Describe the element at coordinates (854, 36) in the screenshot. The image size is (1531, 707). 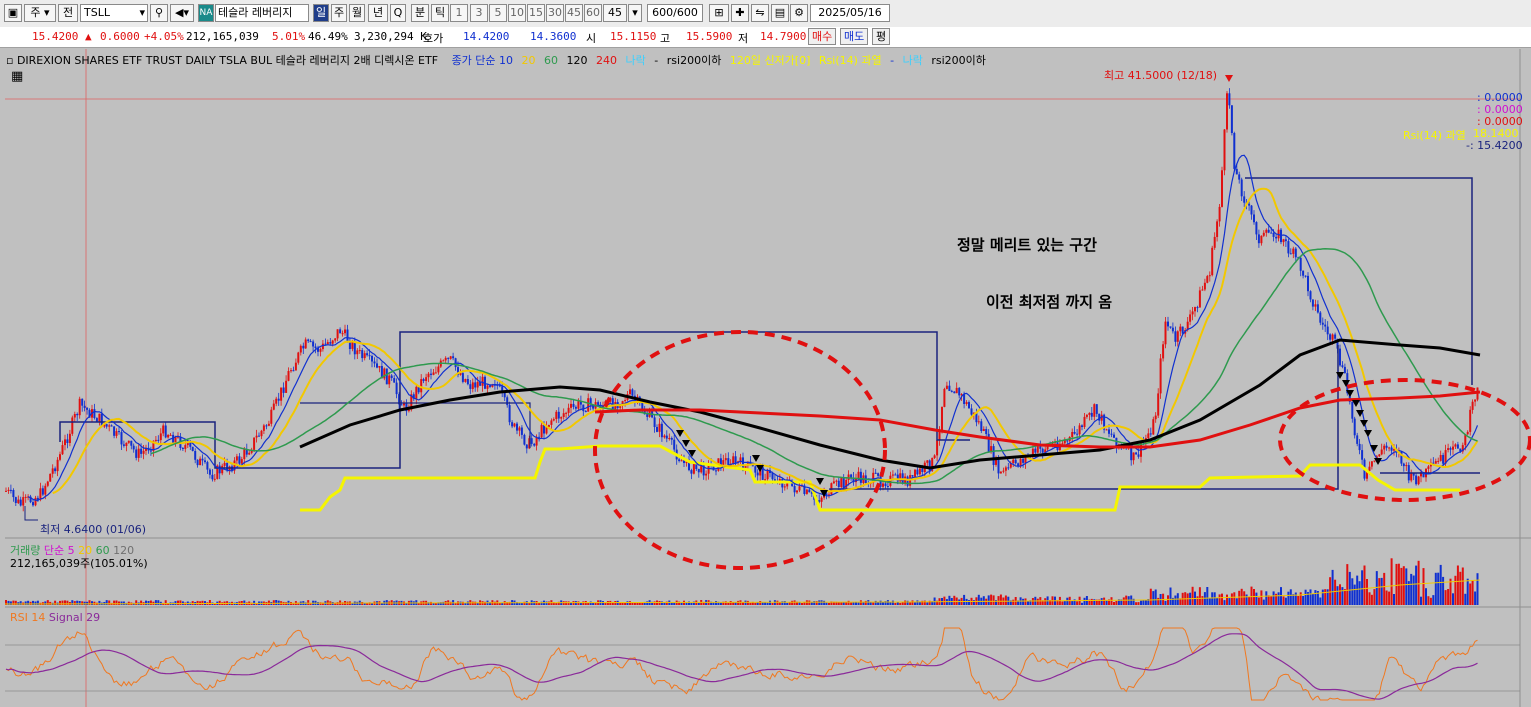
I see `sell-button: 매도` at that location.